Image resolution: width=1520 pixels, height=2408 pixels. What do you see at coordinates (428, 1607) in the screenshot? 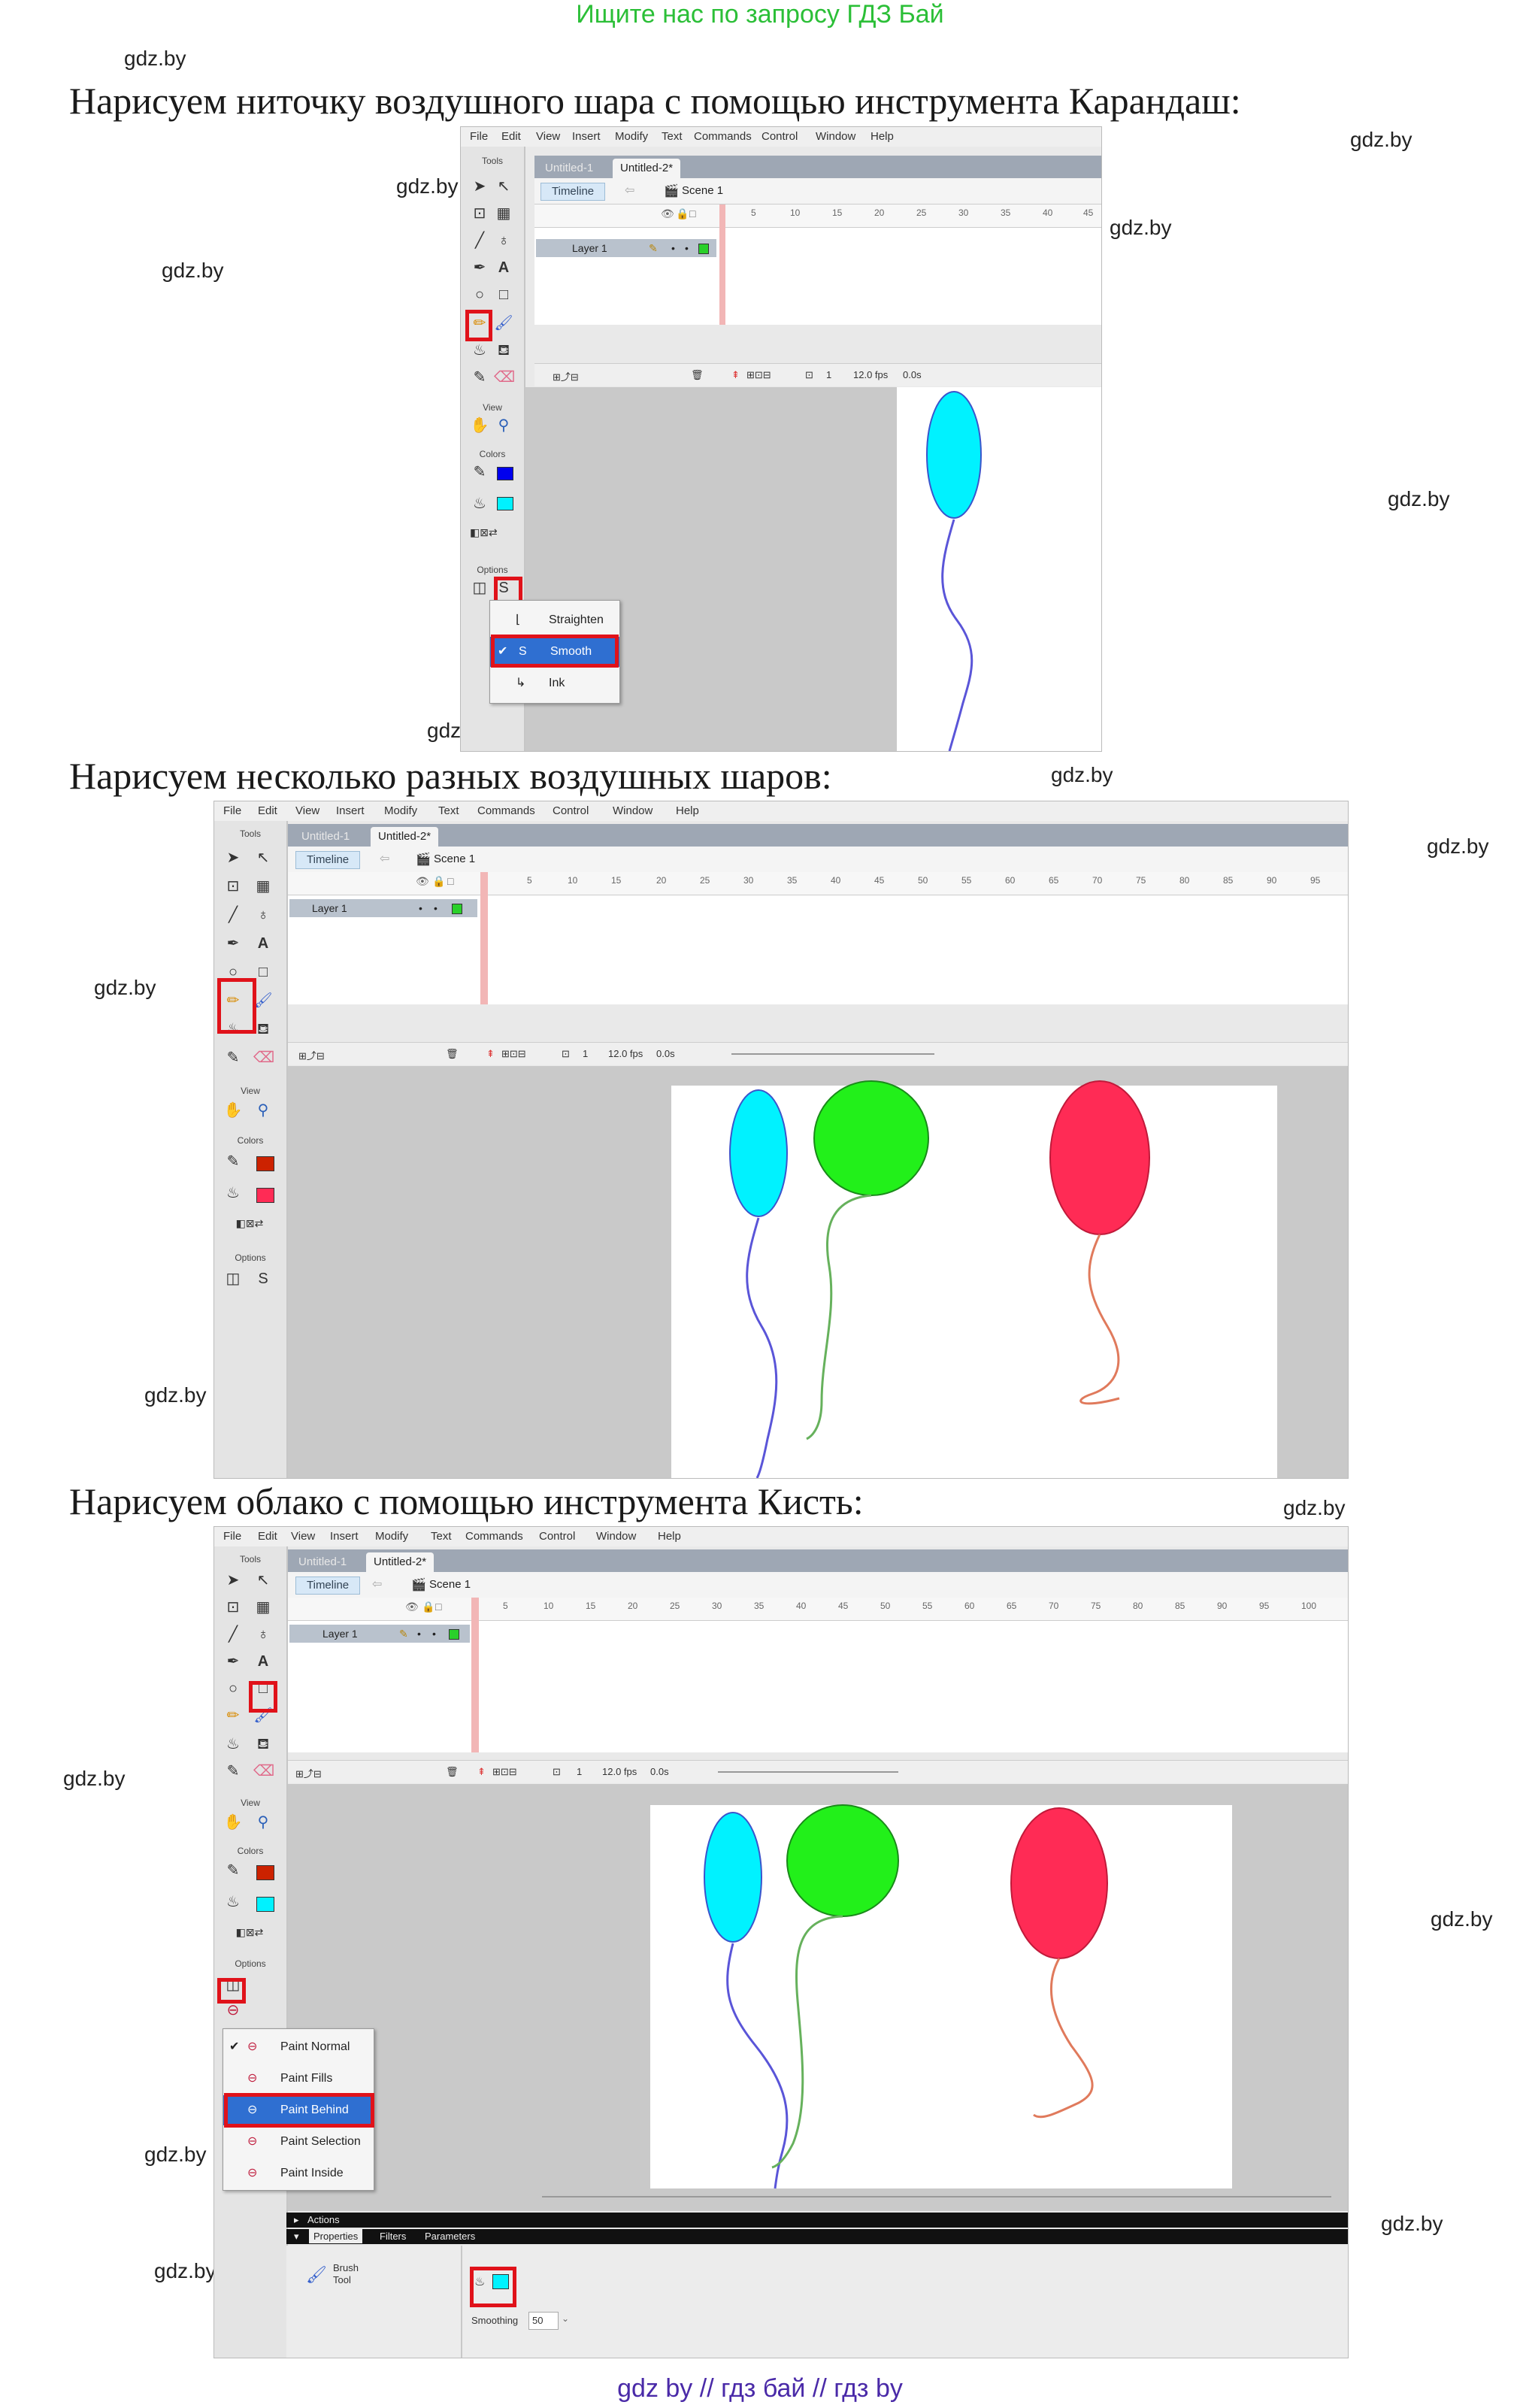
I see `lock-icon: 🔒` at bounding box center [428, 1607].